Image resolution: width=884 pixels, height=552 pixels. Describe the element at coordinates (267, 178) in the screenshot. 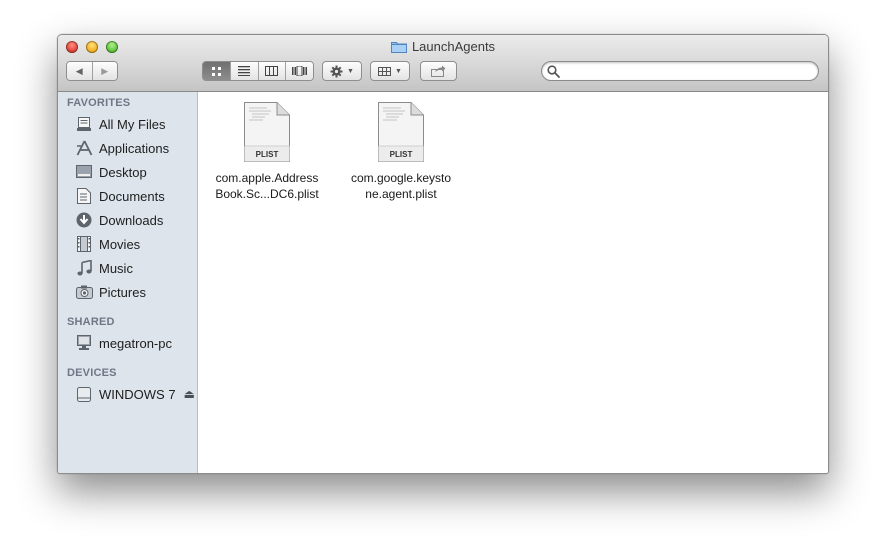

I see `file-name-line1: com.apple.Address` at that location.